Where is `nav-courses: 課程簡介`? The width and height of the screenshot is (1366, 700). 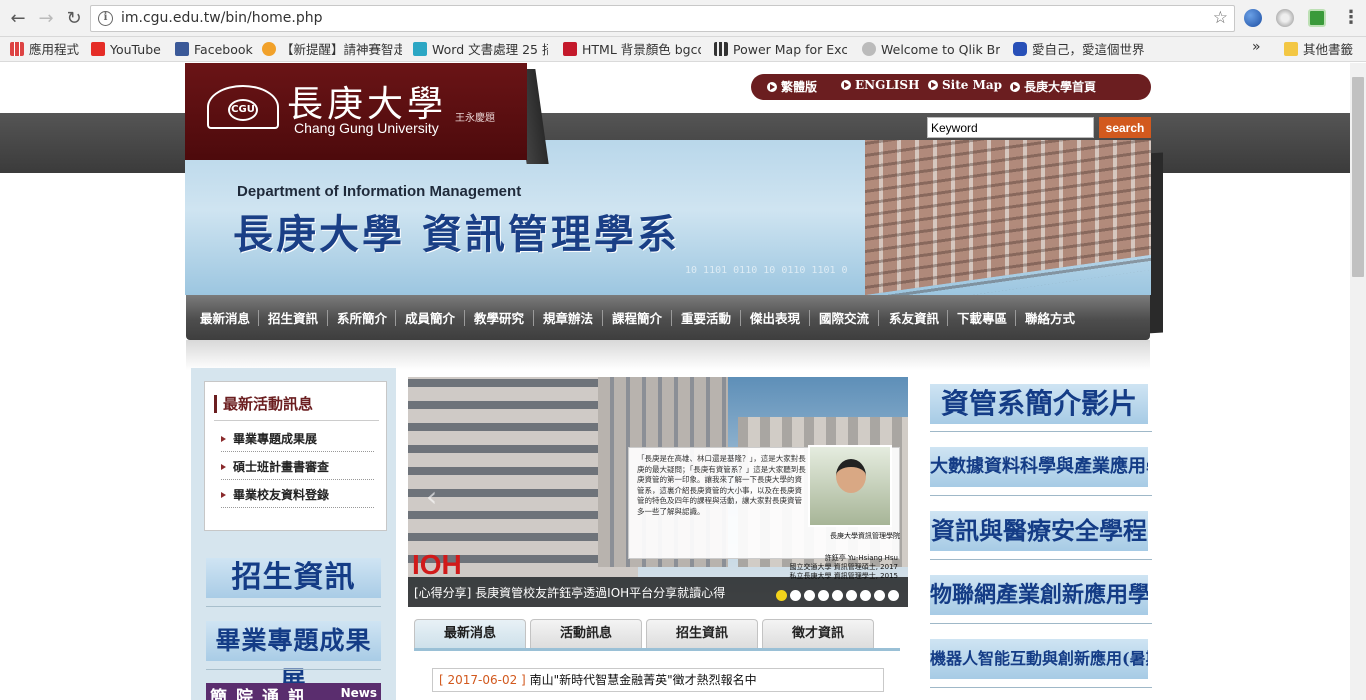 nav-courses: 課程簡介 is located at coordinates (637, 317).